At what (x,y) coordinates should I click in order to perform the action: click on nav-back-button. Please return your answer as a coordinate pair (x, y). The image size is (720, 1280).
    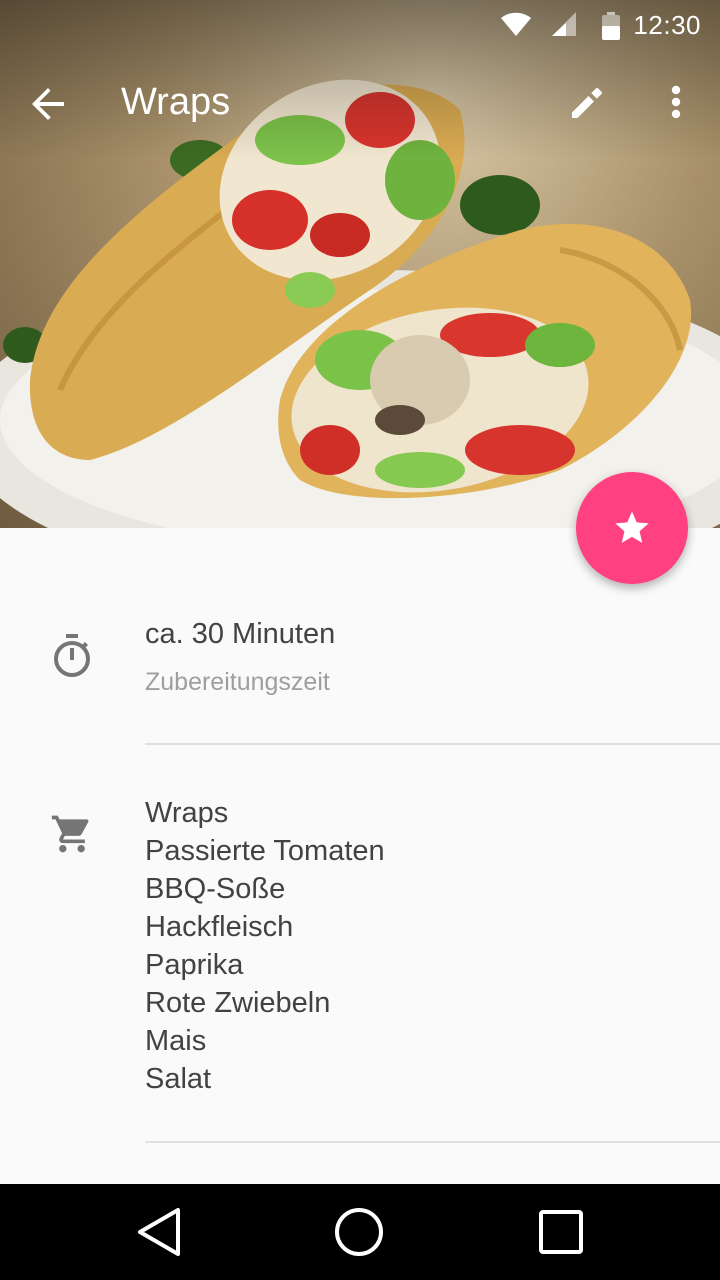
    Looking at the image, I should click on (160, 1232).